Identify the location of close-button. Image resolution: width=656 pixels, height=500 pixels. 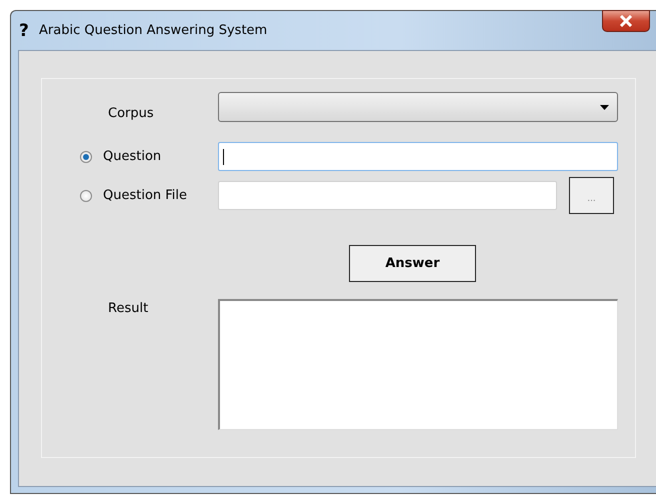
(626, 21).